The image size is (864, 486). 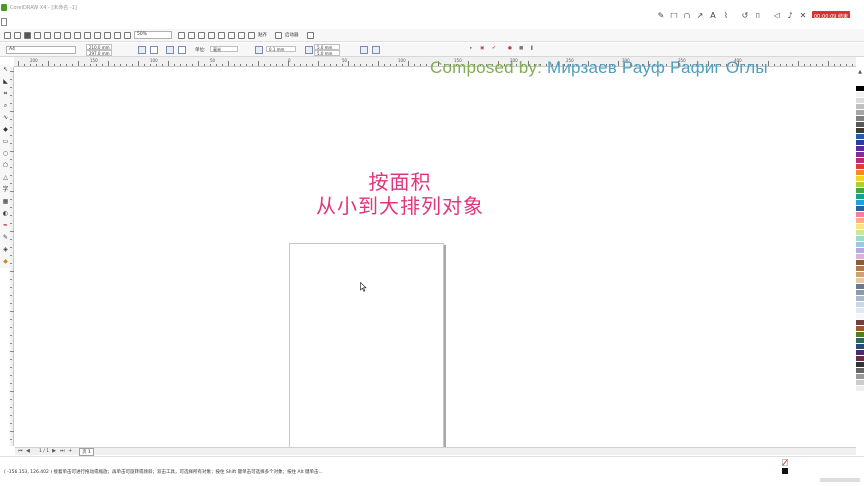 I want to click on launcher-label: 启动器, so click(x=292, y=35).